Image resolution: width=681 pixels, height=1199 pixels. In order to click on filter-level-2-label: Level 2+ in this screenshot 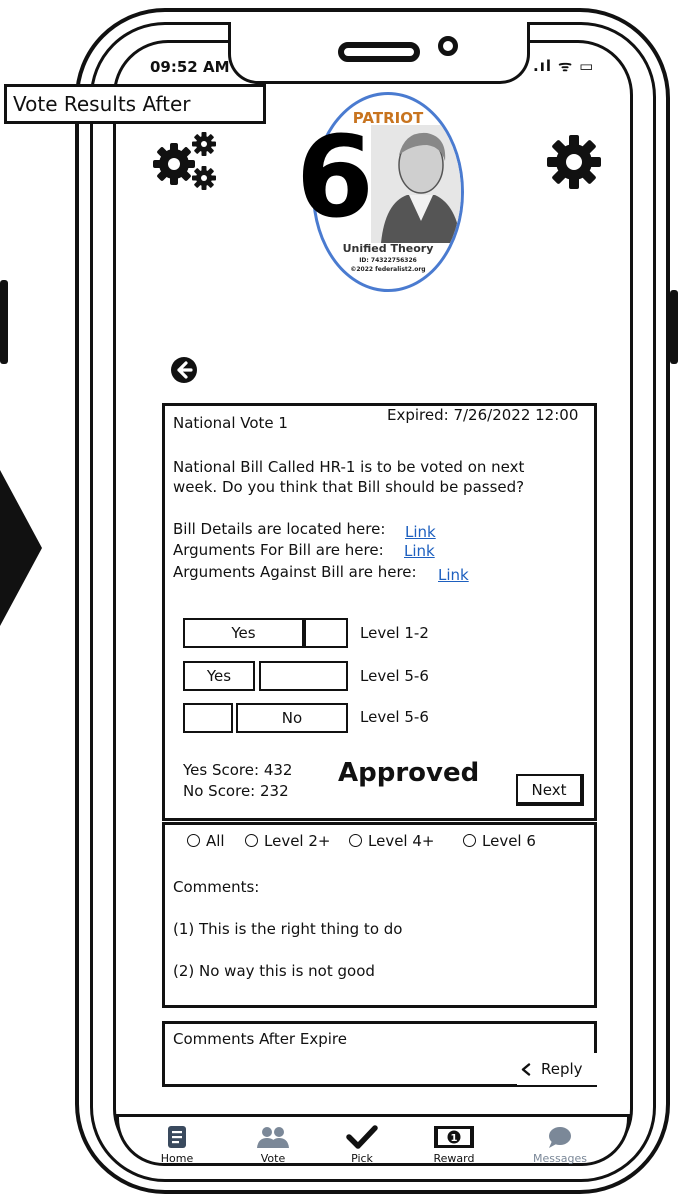, I will do `click(297, 841)`.